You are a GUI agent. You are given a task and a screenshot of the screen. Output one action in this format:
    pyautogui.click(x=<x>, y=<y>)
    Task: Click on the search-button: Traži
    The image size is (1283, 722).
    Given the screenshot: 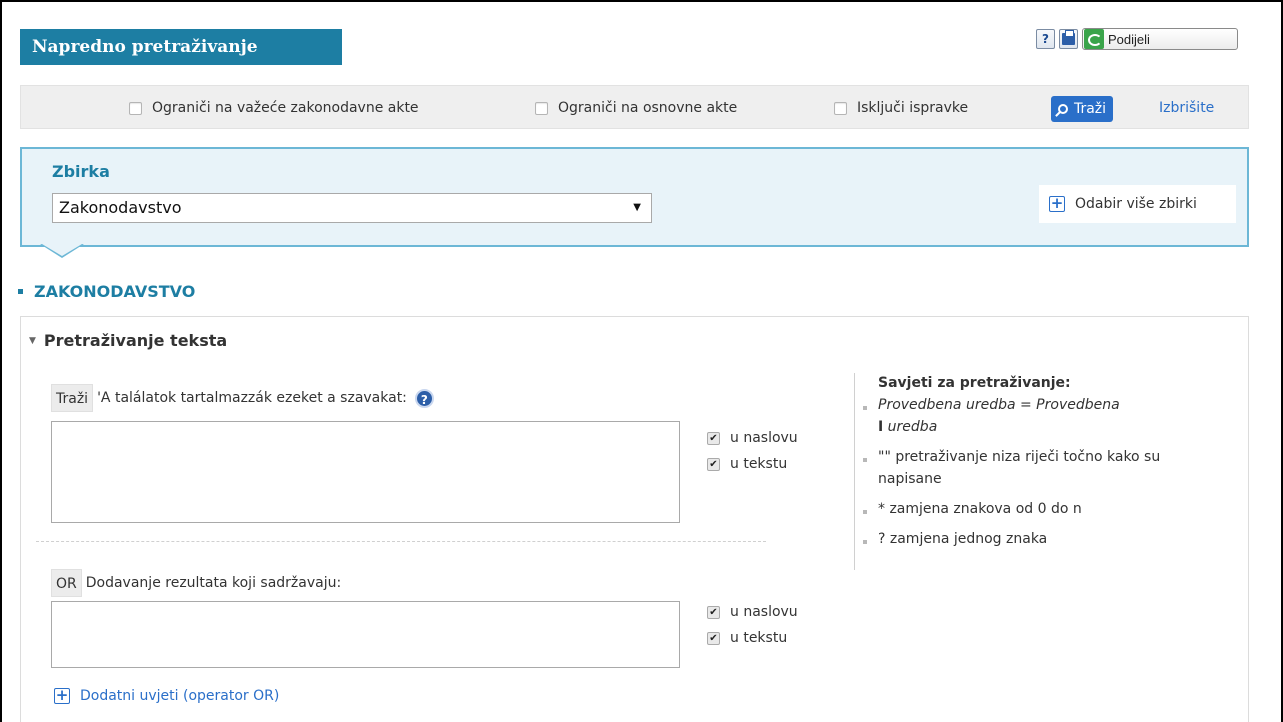 What is the action you would take?
    pyautogui.click(x=1082, y=109)
    